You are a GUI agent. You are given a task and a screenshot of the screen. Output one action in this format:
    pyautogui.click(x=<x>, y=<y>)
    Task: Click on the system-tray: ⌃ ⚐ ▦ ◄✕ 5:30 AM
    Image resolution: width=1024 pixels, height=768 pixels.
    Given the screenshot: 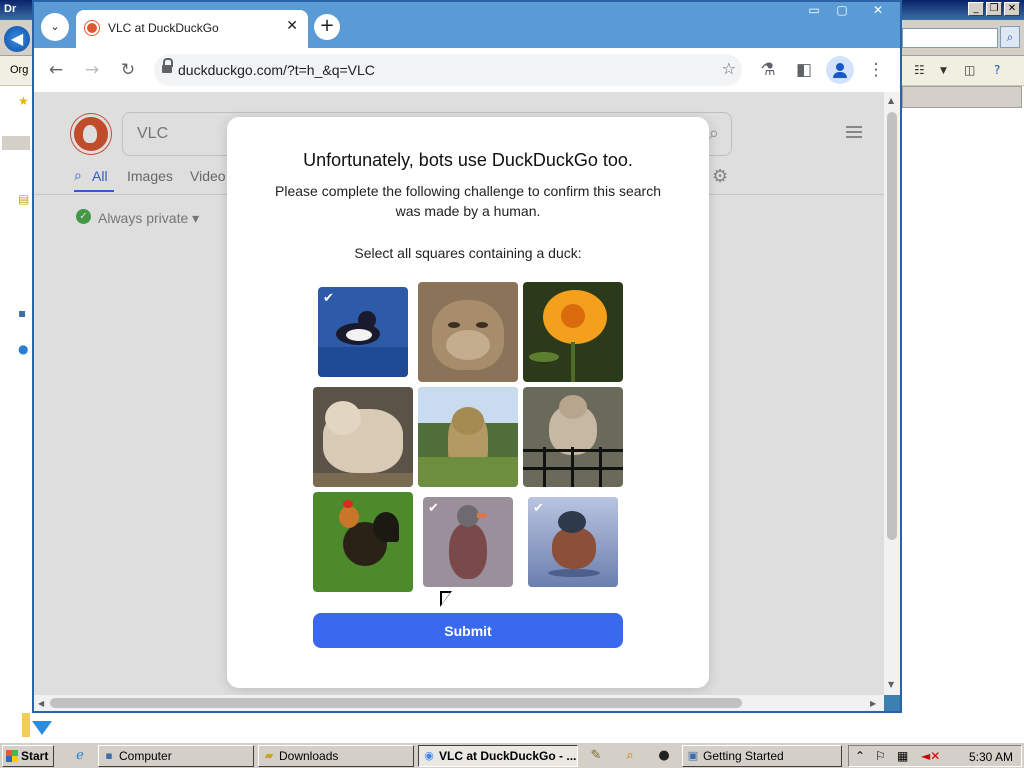 What is the action you would take?
    pyautogui.click(x=935, y=756)
    